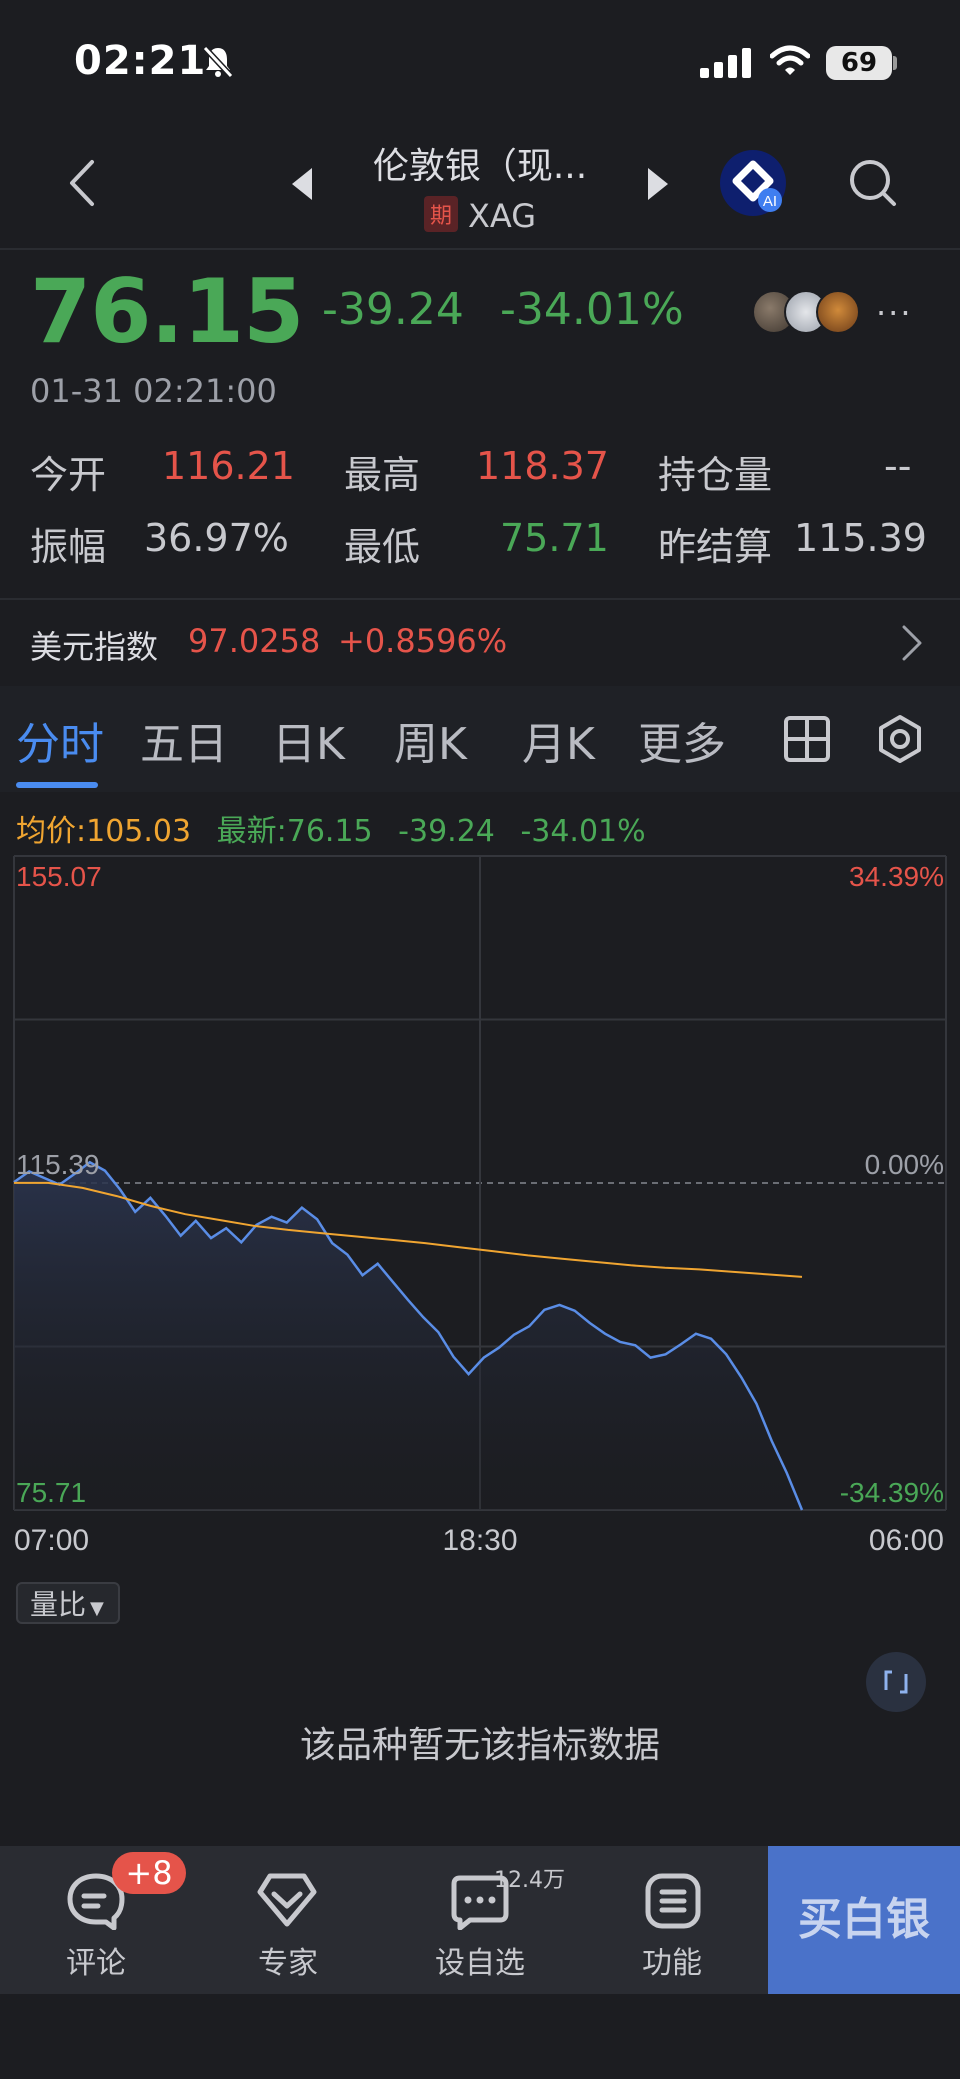 The width and height of the screenshot is (960, 2079). I want to click on x-axis-start-label: 07:00, so click(51, 1540).